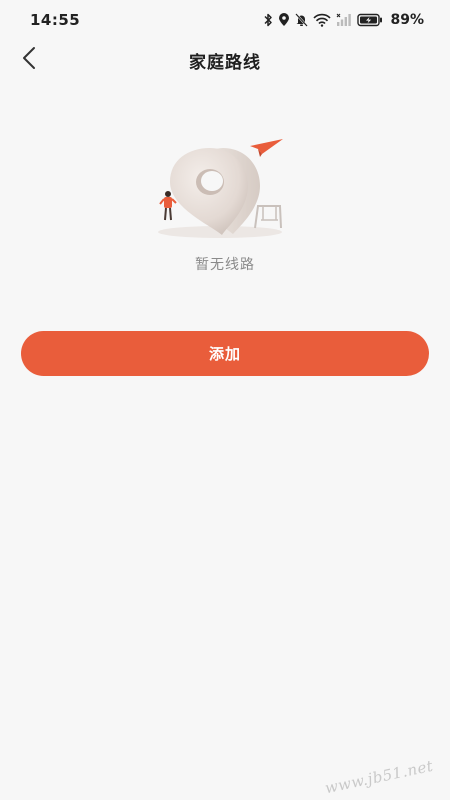 The height and width of the screenshot is (800, 450). I want to click on empty-message: 暂无线路, so click(225, 265).